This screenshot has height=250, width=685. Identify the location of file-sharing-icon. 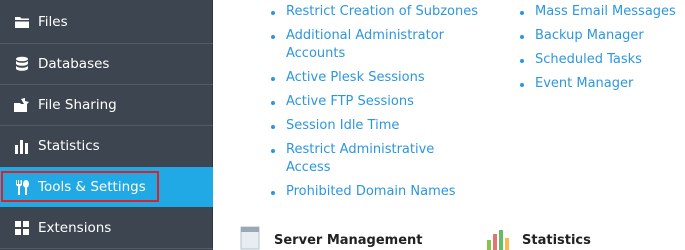
(22, 105).